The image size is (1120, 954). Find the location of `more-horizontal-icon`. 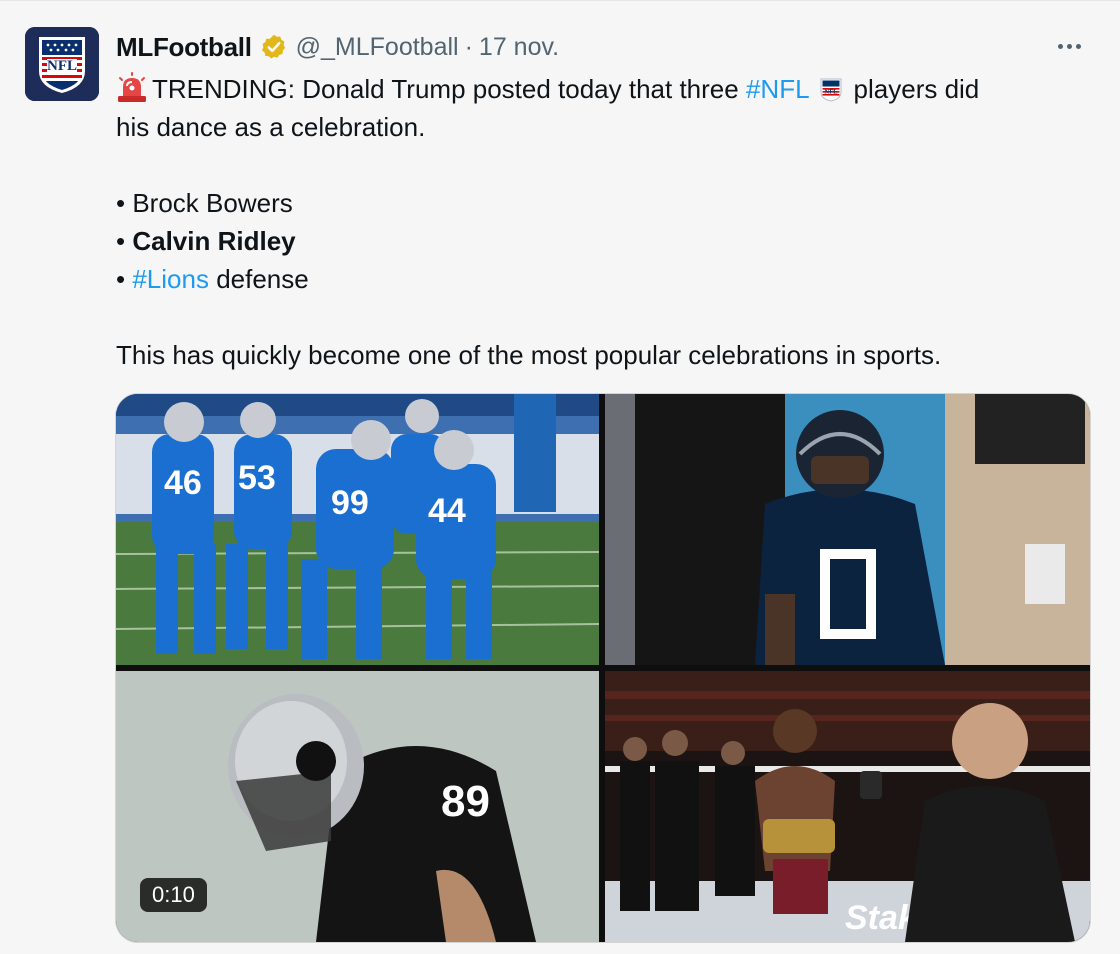

more-horizontal-icon is located at coordinates (1060, 46).